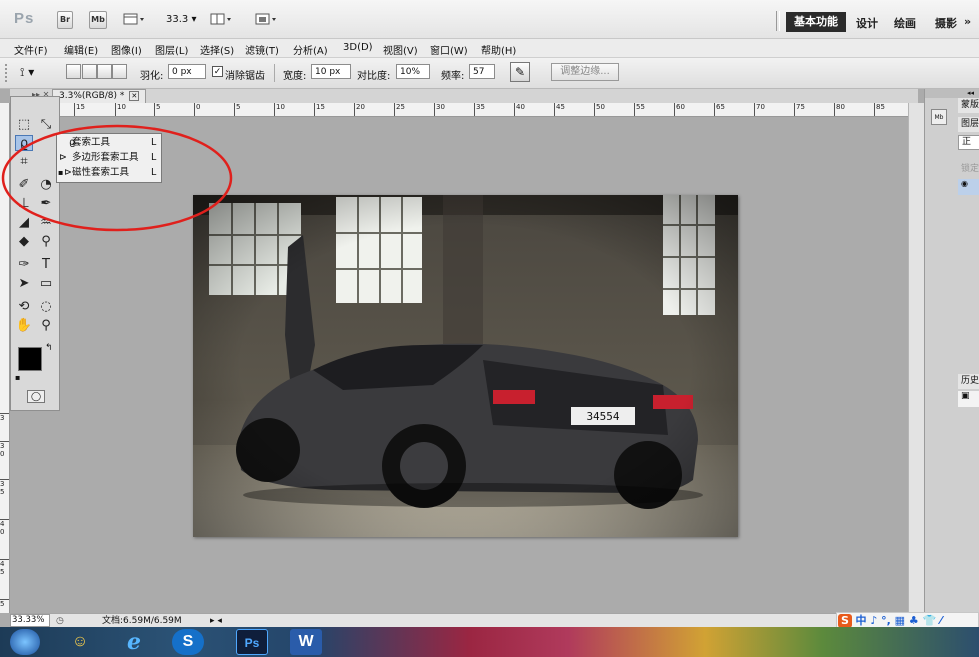 Image resolution: width=979 pixels, height=657 pixels. Describe the element at coordinates (489, 642) in the screenshot. I see `windows-taskbar: ☺ e S Ps W` at that location.